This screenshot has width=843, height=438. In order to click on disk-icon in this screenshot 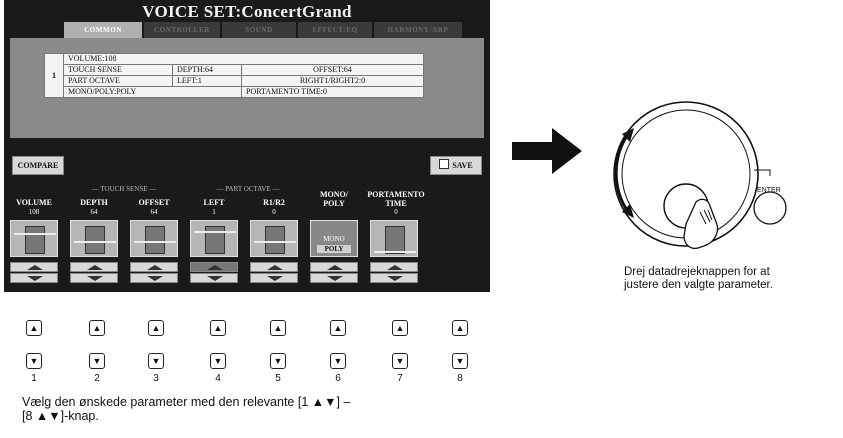, I will do `click(444, 164)`.